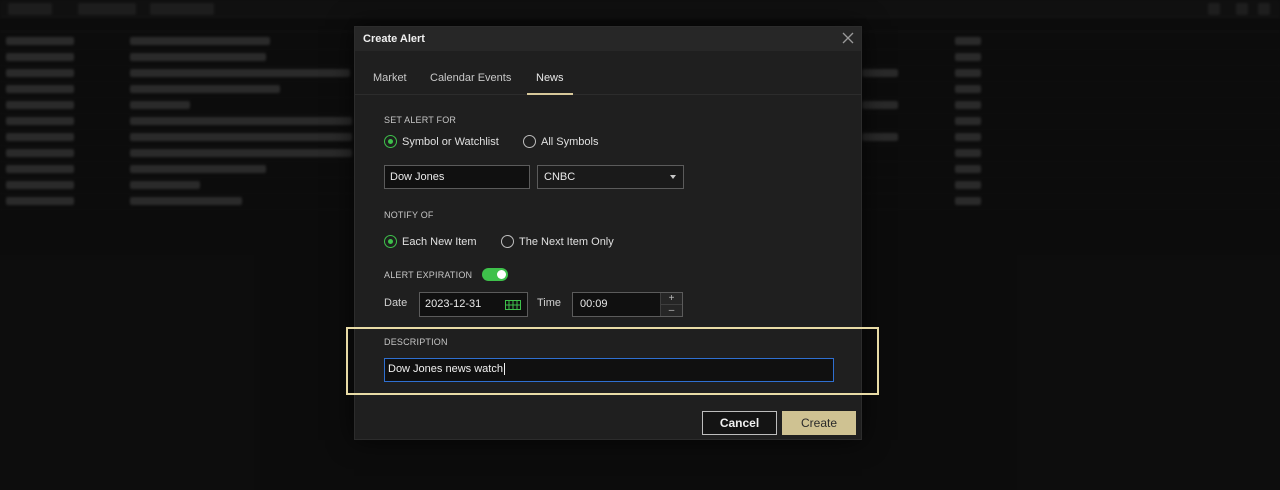 Image resolution: width=1280 pixels, height=490 pixels. Describe the element at coordinates (420, 120) in the screenshot. I see `set-alert-for-label: SET ALERT FOR` at that location.